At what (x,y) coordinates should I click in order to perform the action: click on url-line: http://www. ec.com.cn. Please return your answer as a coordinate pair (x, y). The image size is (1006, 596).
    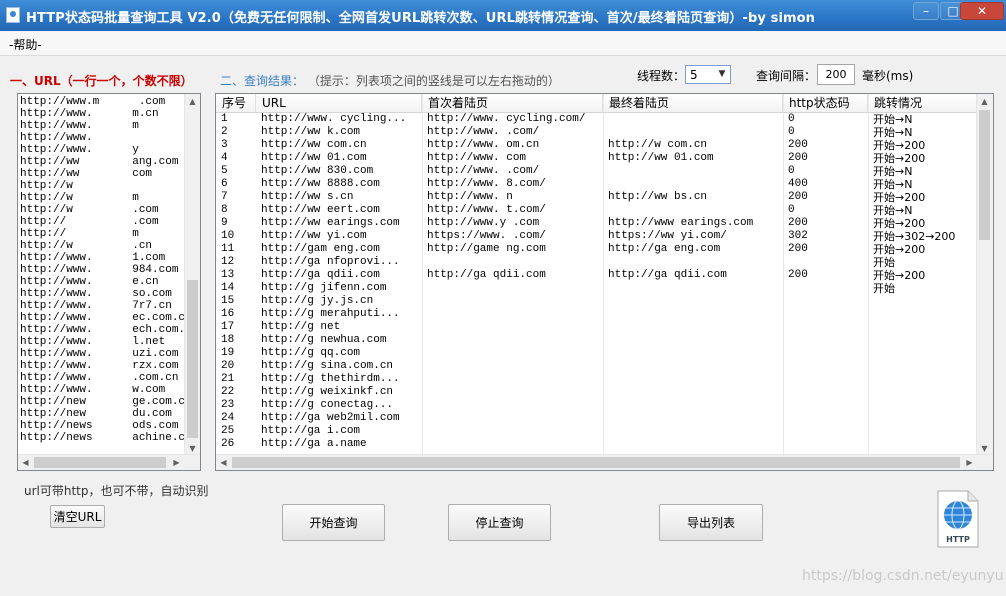
    Looking at the image, I should click on (106, 318).